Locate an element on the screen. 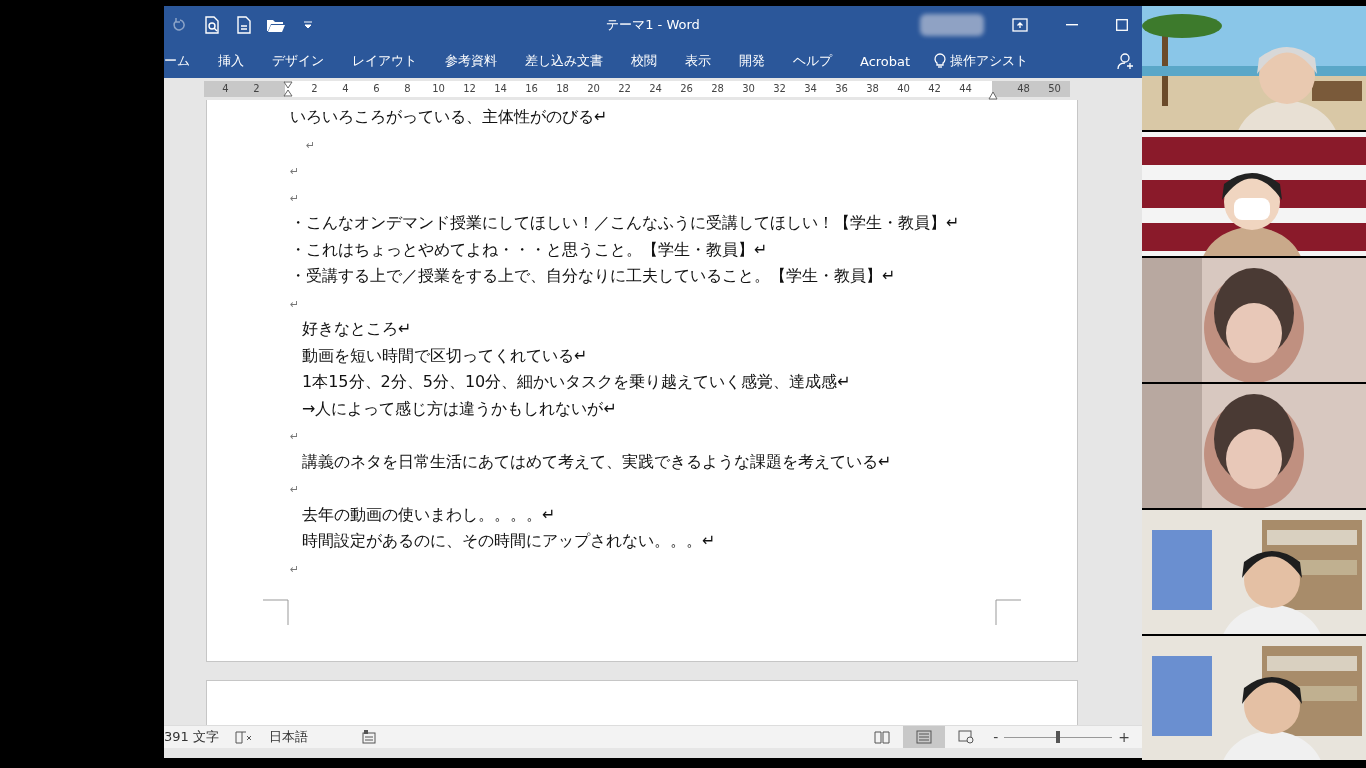 The image size is (1366, 768). ribbon-tab: 開発 is located at coordinates (752, 61).